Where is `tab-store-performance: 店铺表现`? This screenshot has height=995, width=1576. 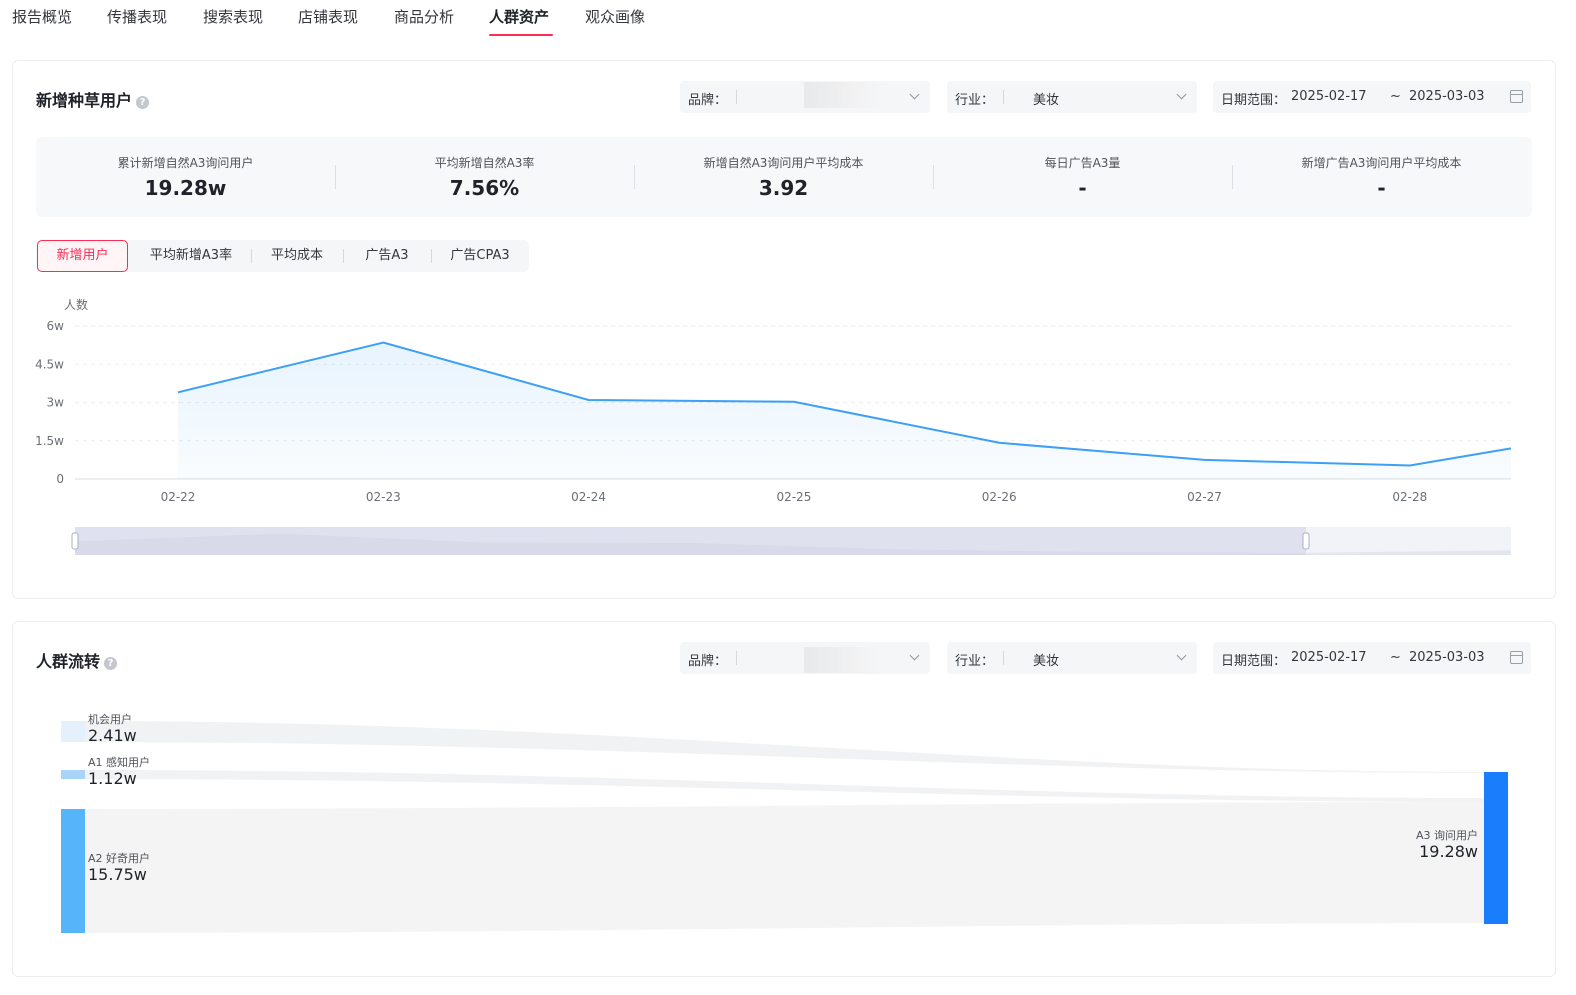 tab-store-performance: 店铺表现 is located at coordinates (328, 16).